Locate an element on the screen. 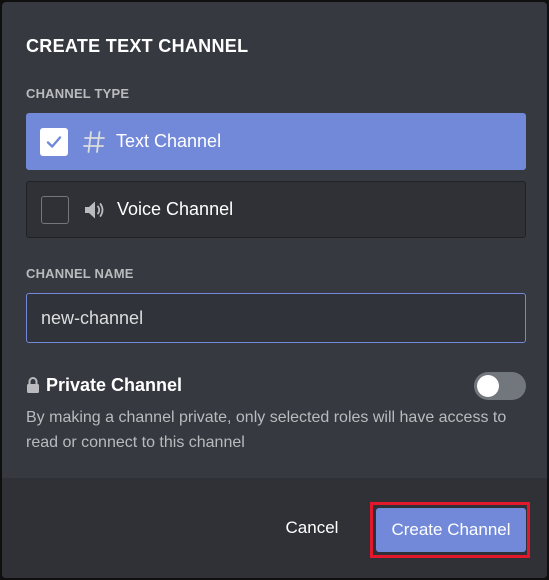 This screenshot has height=580, width=549. modal-title: CREATE TEXT CHANNEL is located at coordinates (137, 46).